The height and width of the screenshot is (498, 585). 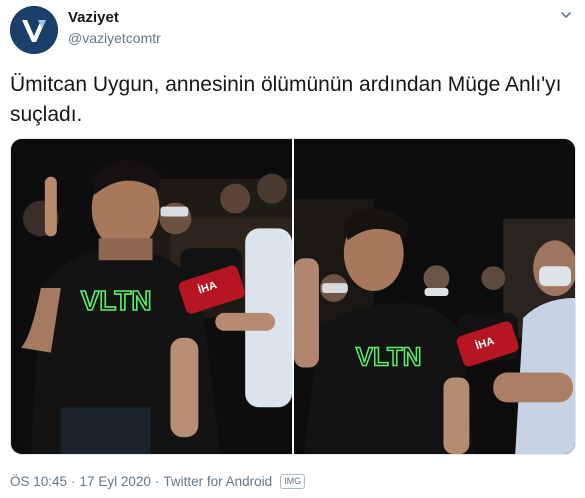 I want to click on account-avatar, so click(x=34, y=30).